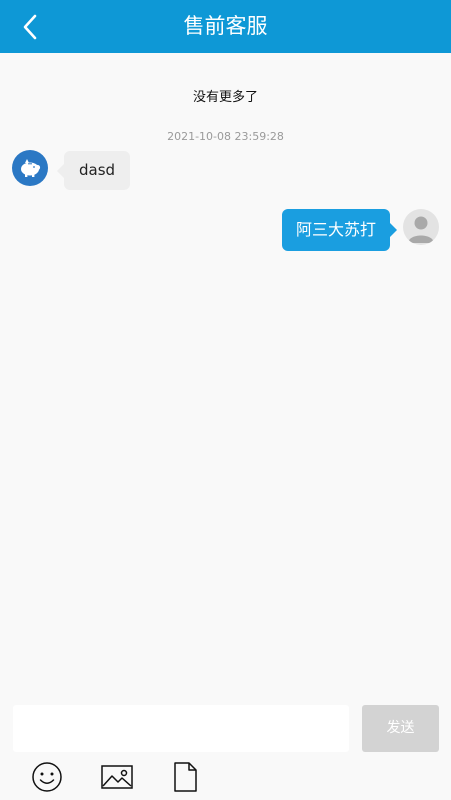  I want to click on file-button, so click(185, 777).